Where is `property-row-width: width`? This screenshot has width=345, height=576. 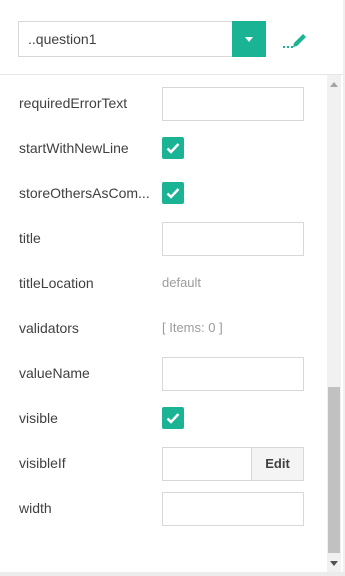 property-row-width: width is located at coordinates (160, 509).